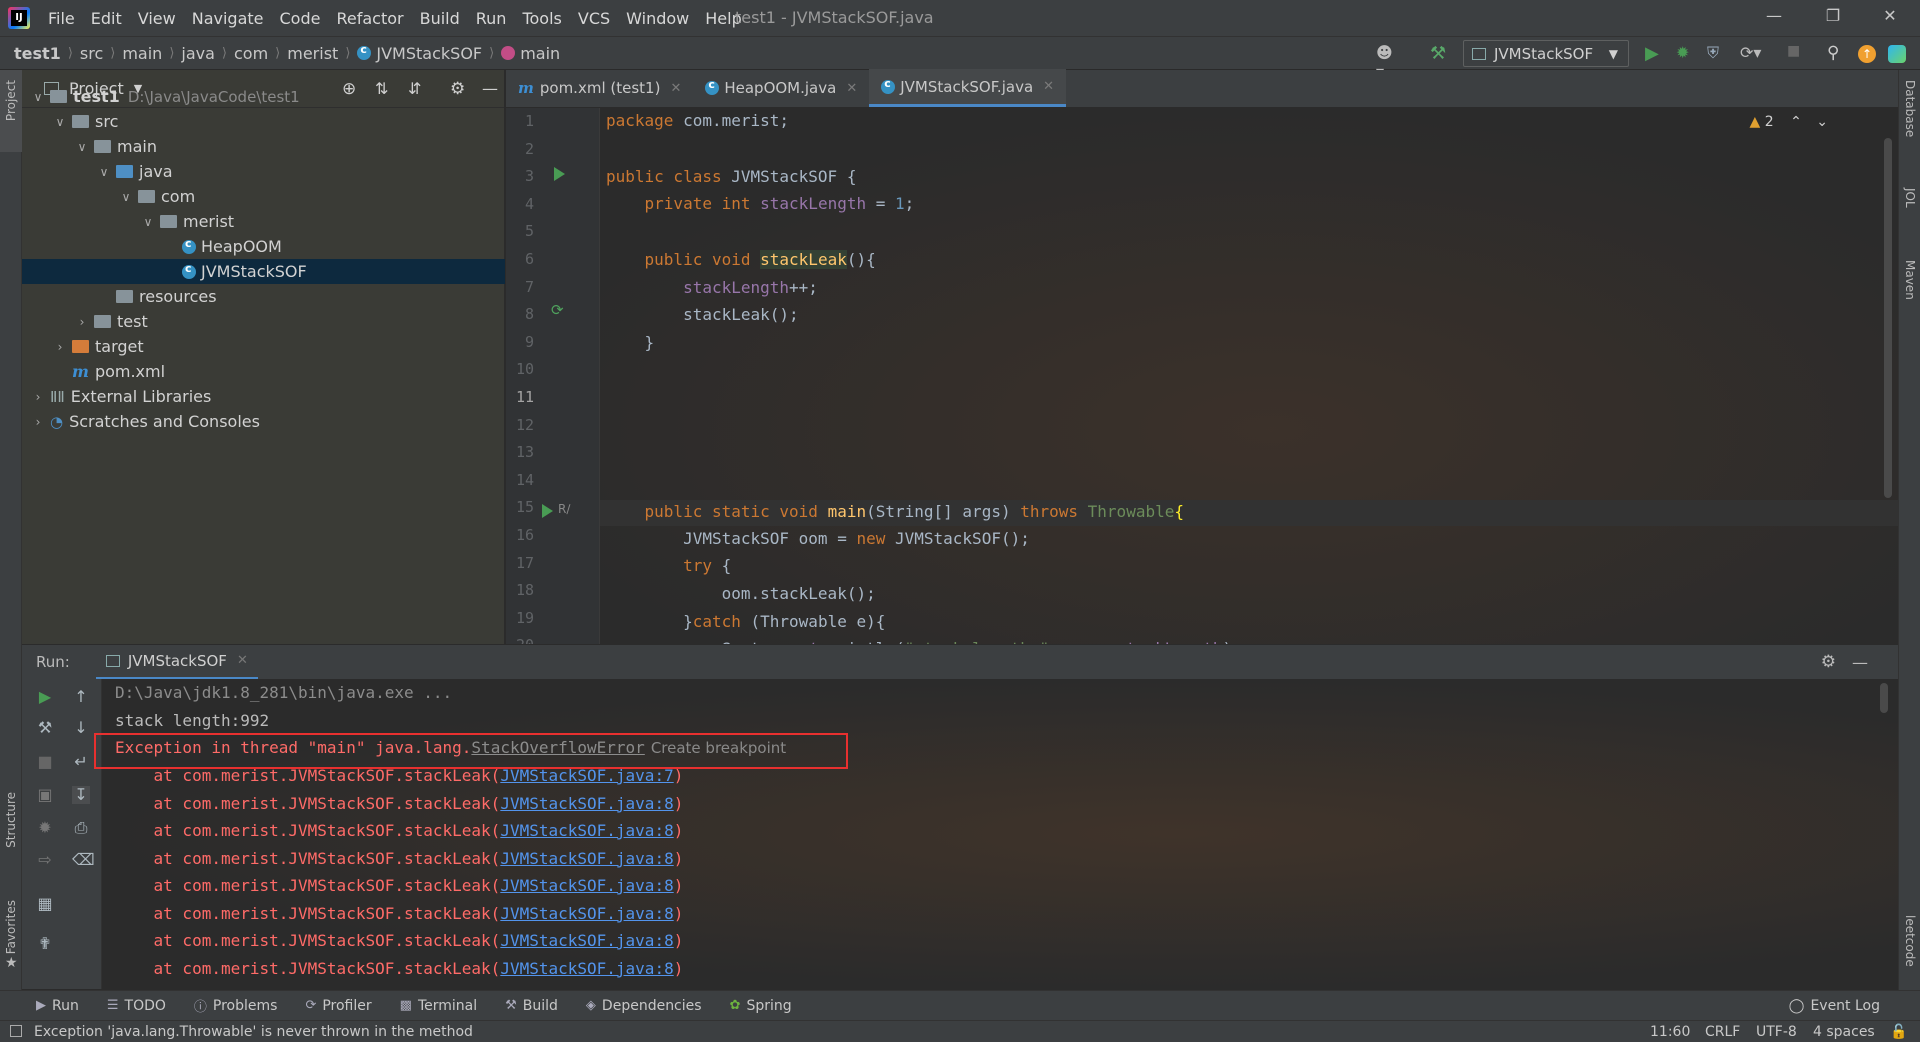 This screenshot has width=1920, height=1042. I want to click on tree-item: ∨ java, so click(263, 171).